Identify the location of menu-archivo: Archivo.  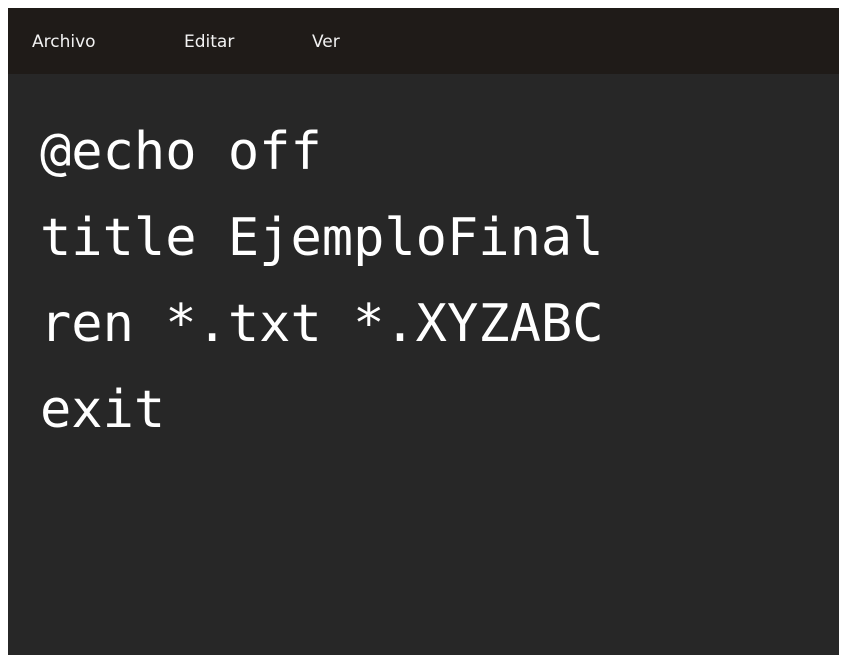
(64, 42).